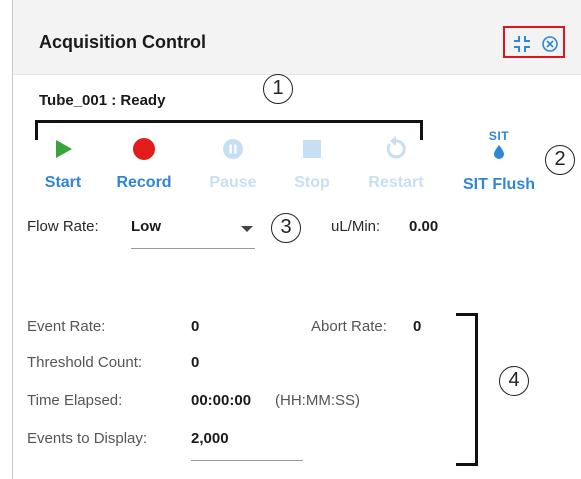  I want to click on header-controls-highlight, so click(534, 42).